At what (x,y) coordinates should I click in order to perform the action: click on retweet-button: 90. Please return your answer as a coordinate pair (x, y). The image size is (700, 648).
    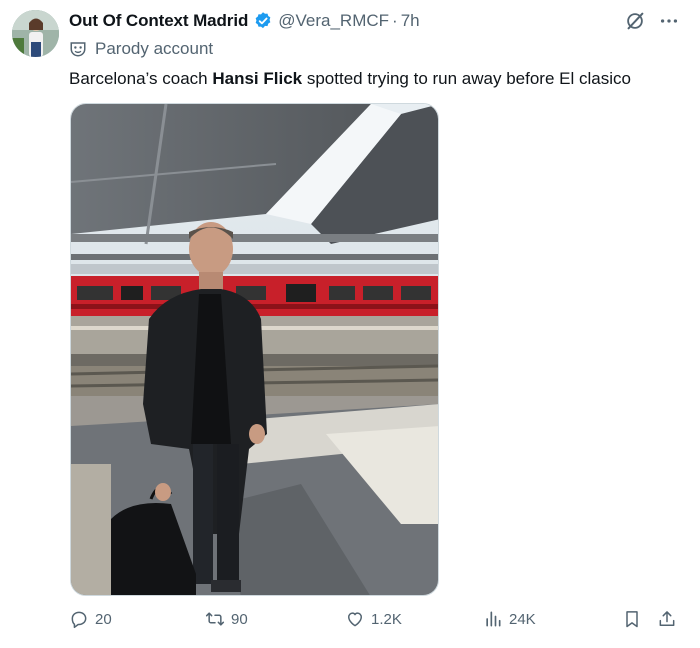
    Looking at the image, I should click on (226, 619).